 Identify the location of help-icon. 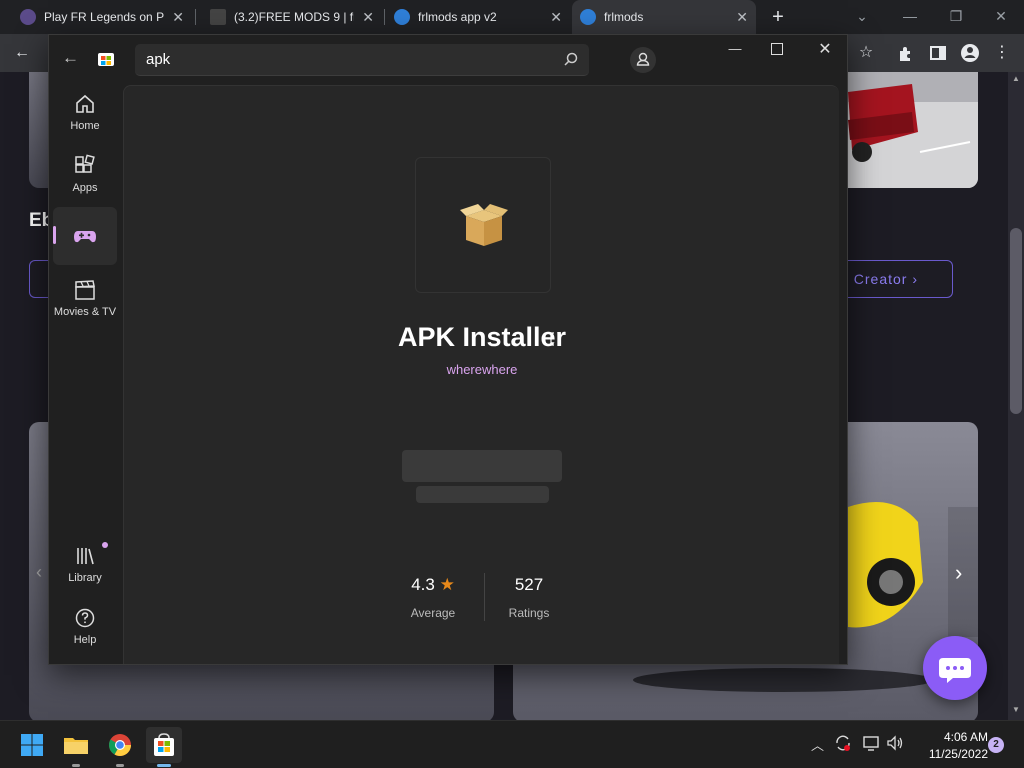
(85, 618).